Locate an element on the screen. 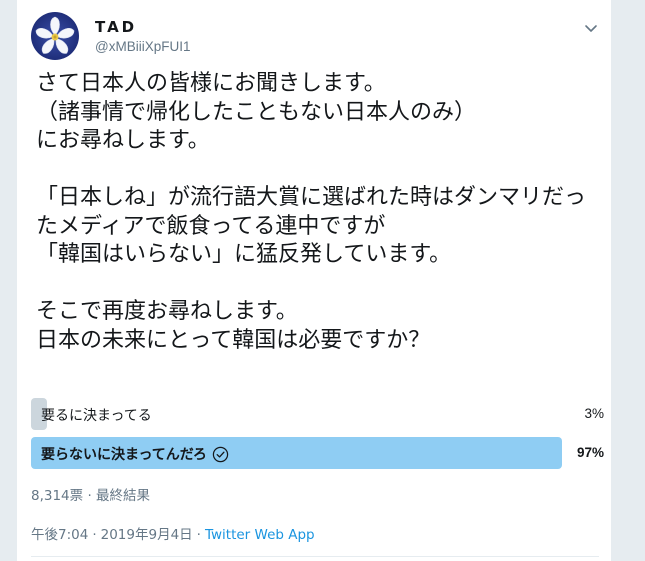  user-handle: @xMBiiiXpFUI1 is located at coordinates (142, 46).